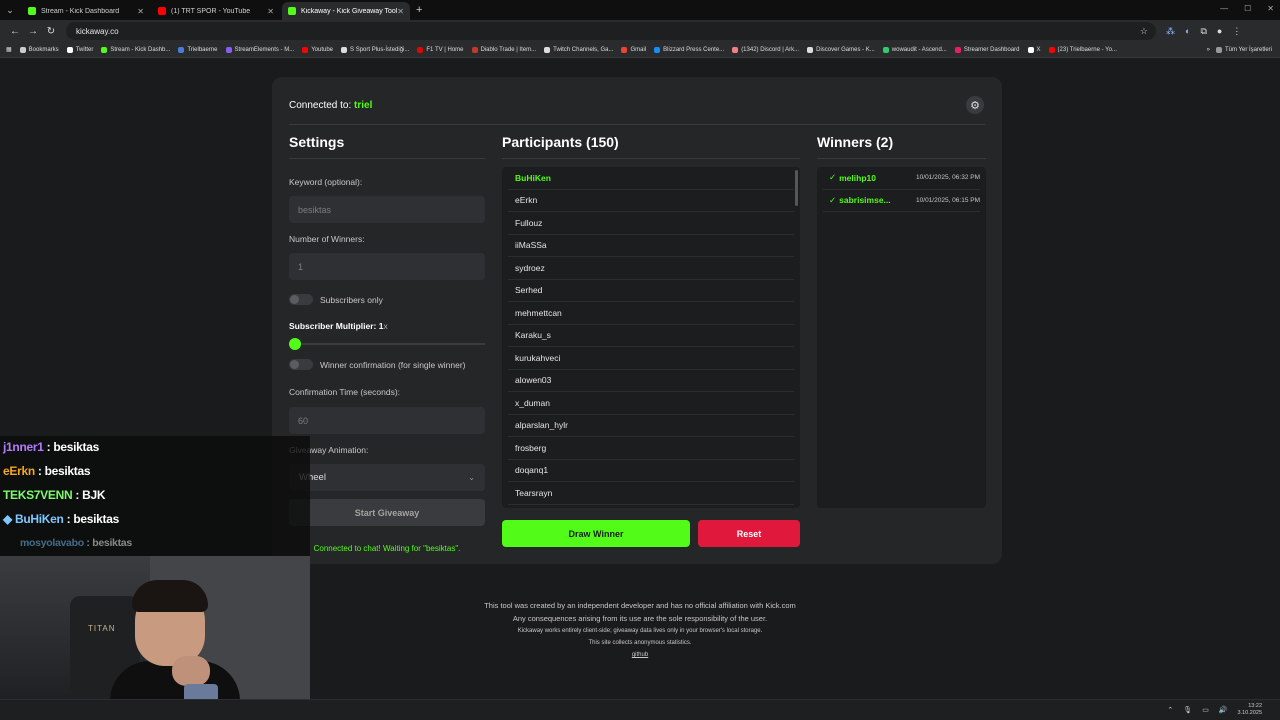 This screenshot has height=720, width=1280. What do you see at coordinates (326, 182) in the screenshot?
I see `keyword-label: Keyword (optional):` at bounding box center [326, 182].